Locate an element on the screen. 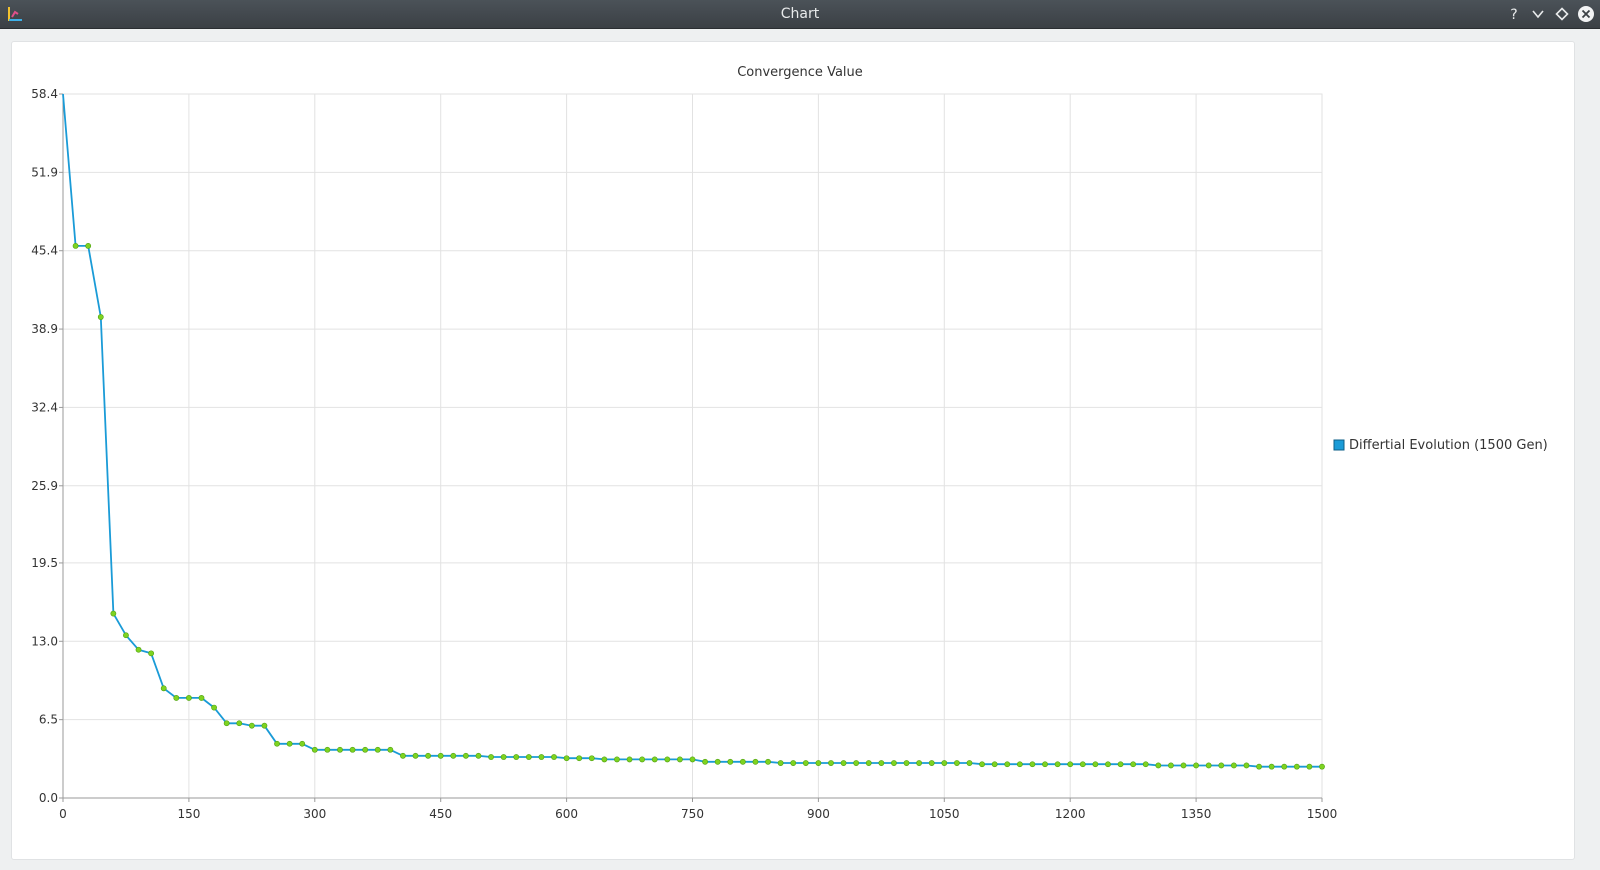 The height and width of the screenshot is (870, 1600). x-tick-label: 900 is located at coordinates (818, 814).